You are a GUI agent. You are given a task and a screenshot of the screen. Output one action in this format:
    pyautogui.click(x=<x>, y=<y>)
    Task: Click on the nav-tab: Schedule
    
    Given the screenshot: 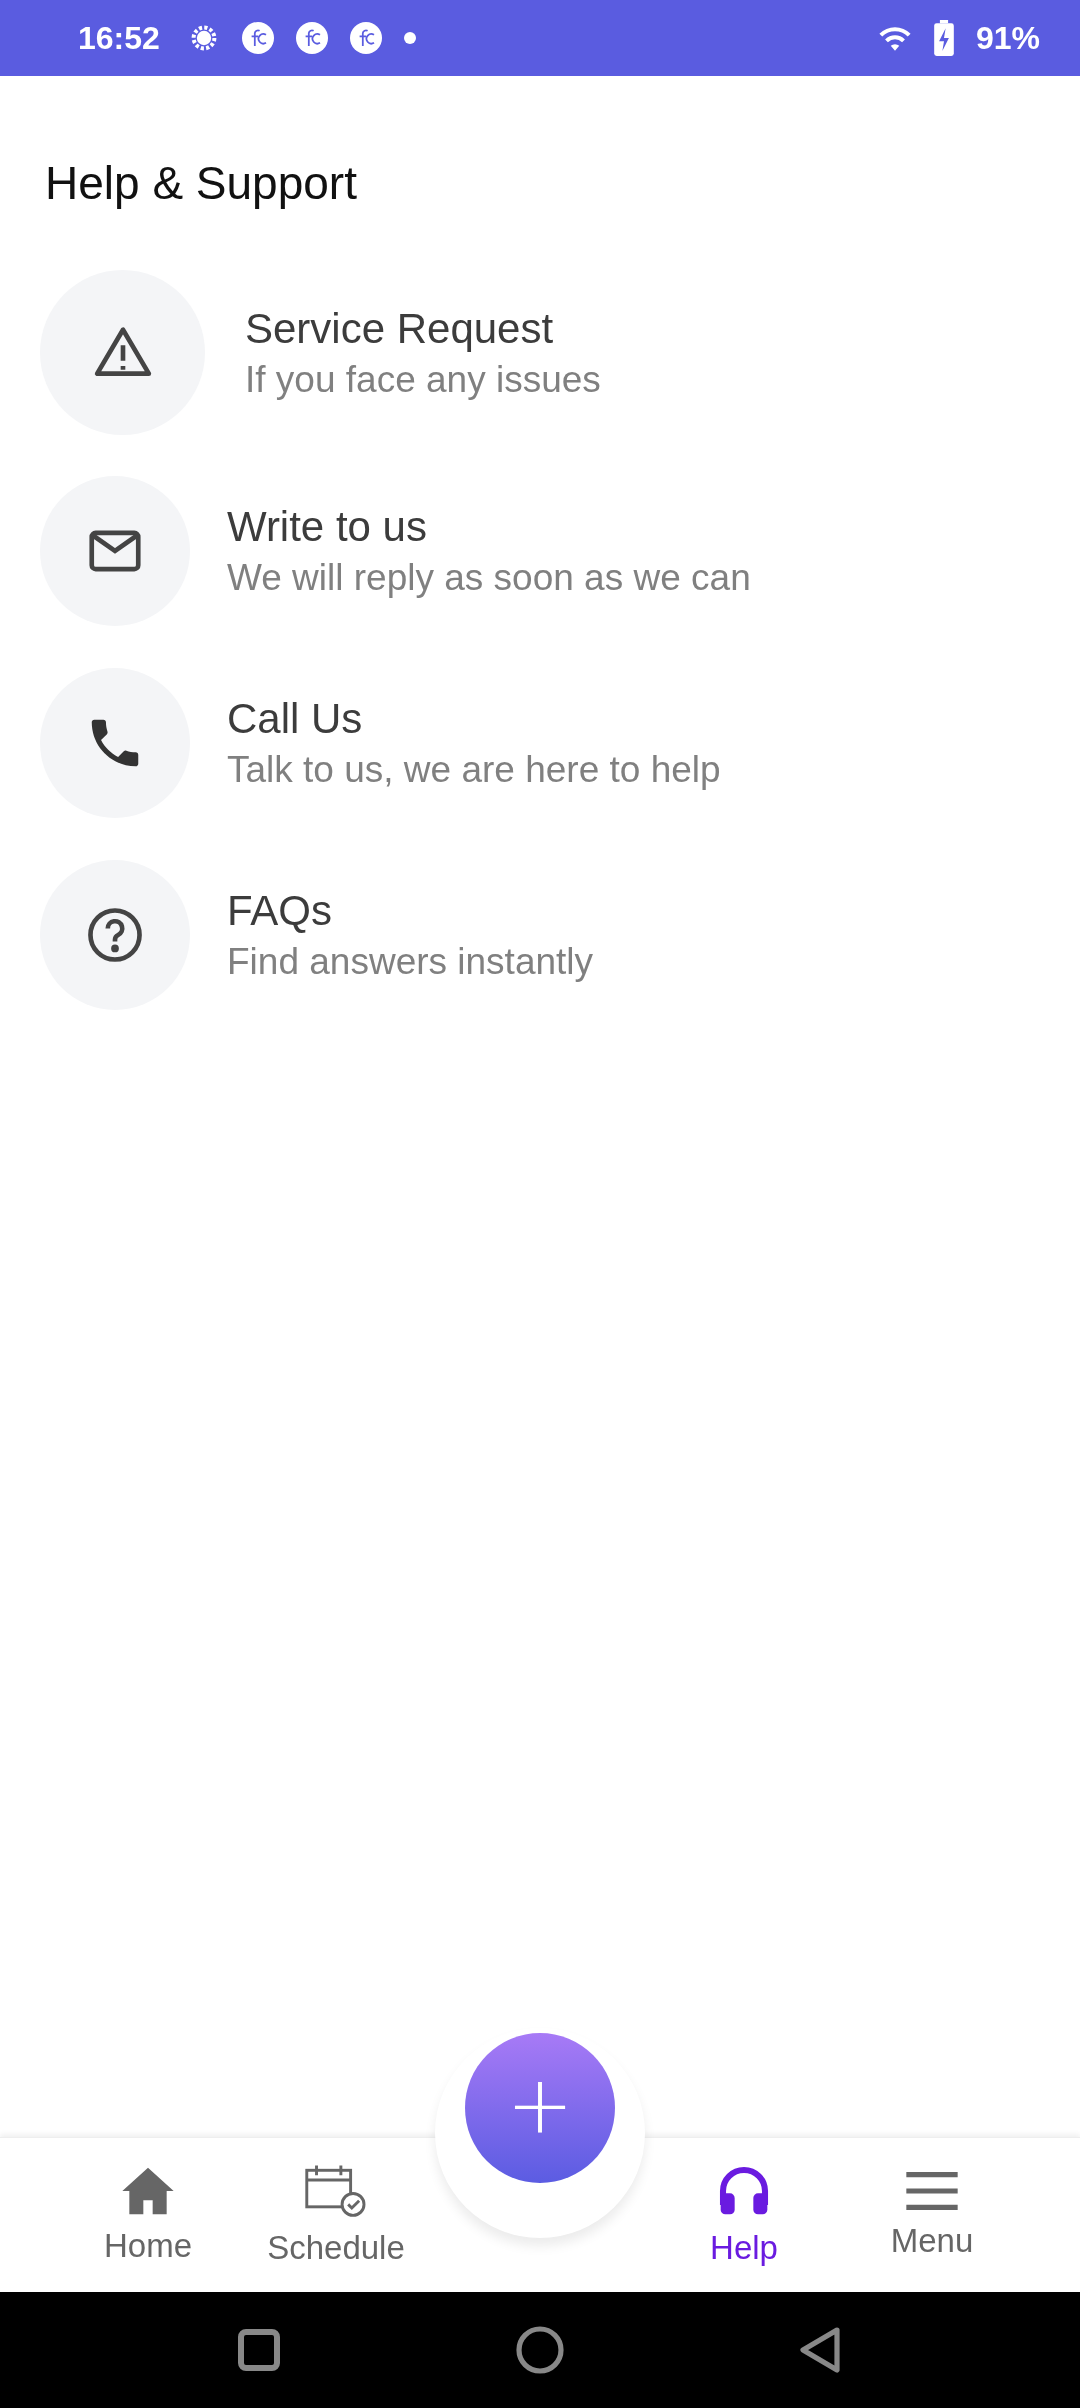 What is the action you would take?
    pyautogui.click(x=336, y=2215)
    